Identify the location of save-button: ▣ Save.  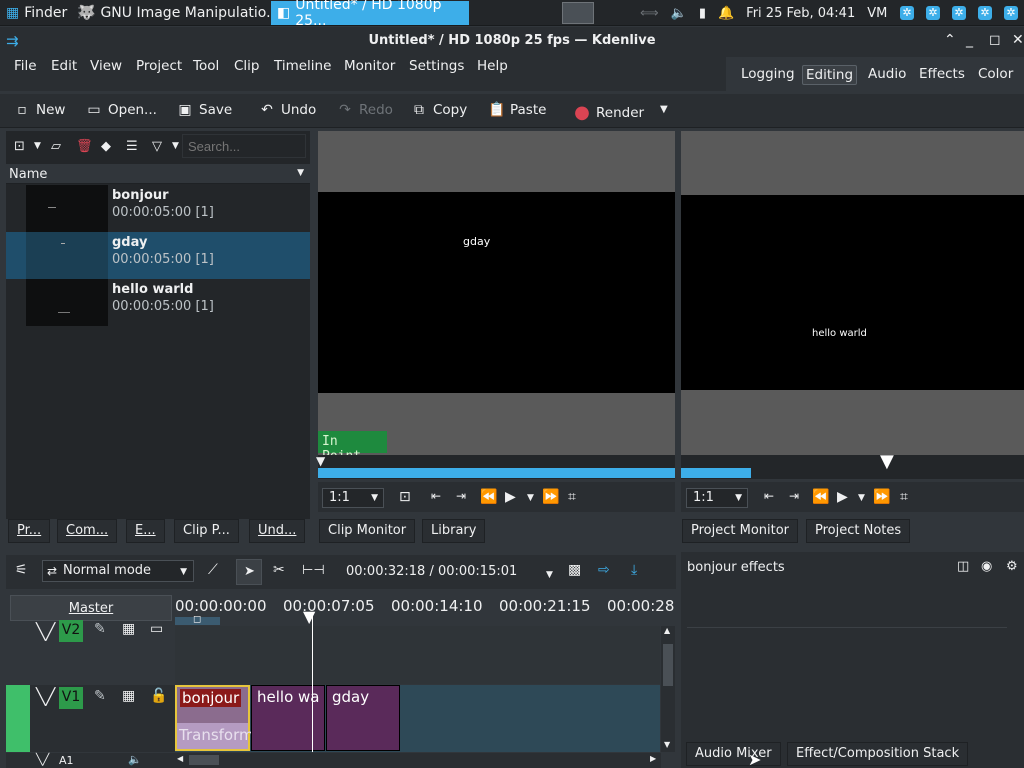
(204, 110).